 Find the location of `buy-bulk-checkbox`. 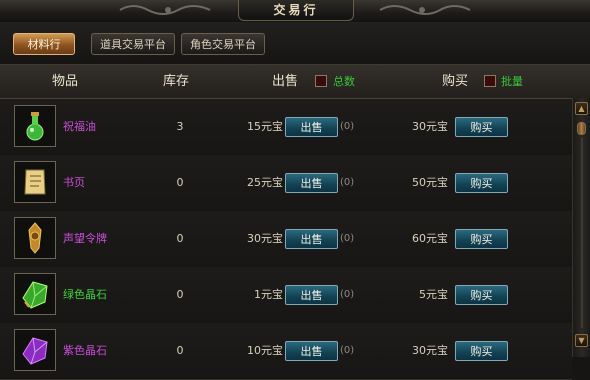

buy-bulk-checkbox is located at coordinates (490, 81).